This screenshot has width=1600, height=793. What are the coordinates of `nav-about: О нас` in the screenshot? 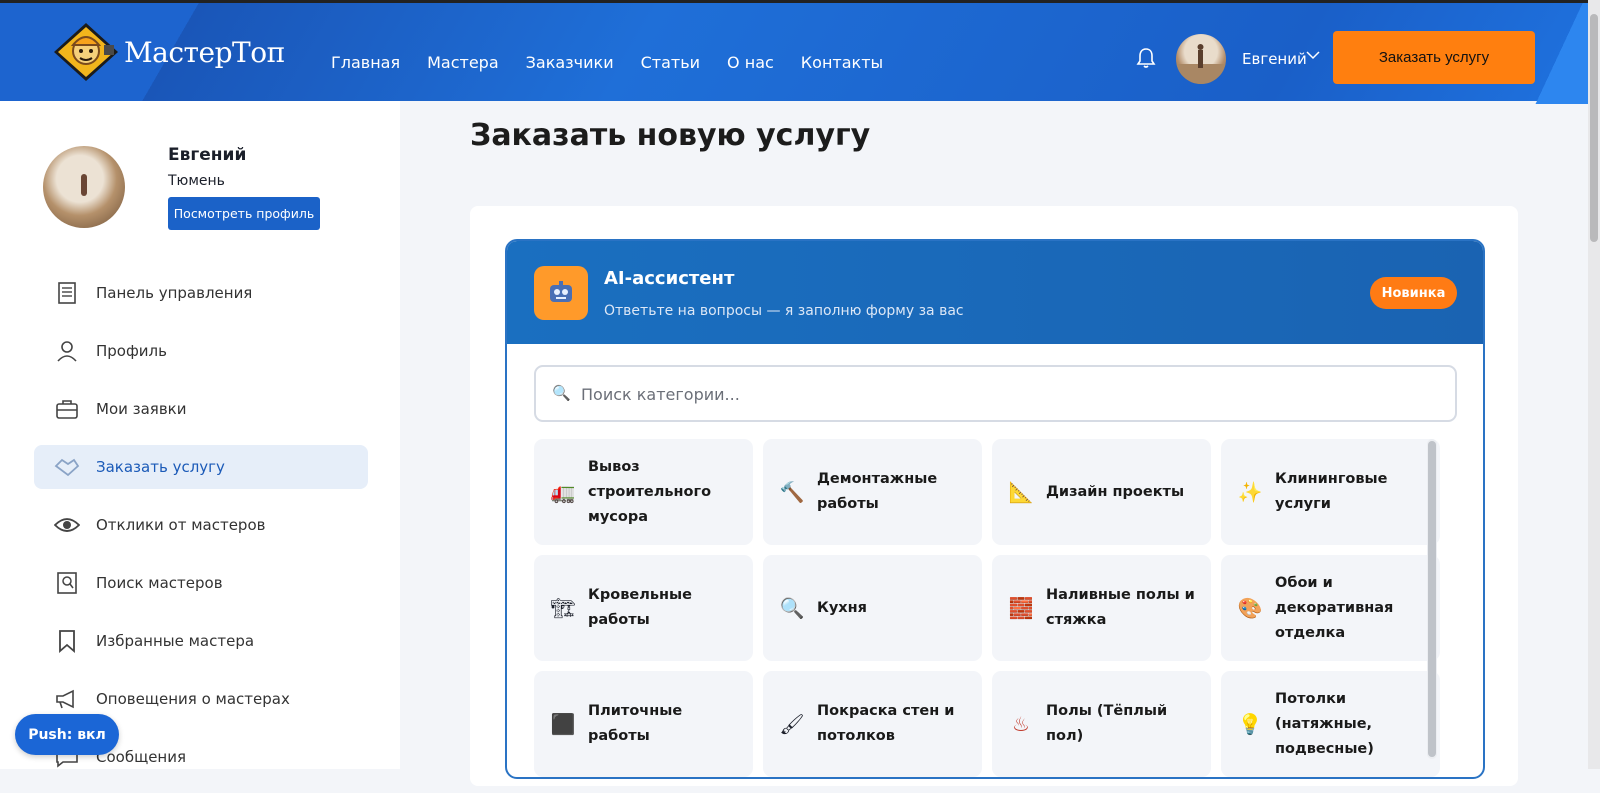 It's located at (750, 62).